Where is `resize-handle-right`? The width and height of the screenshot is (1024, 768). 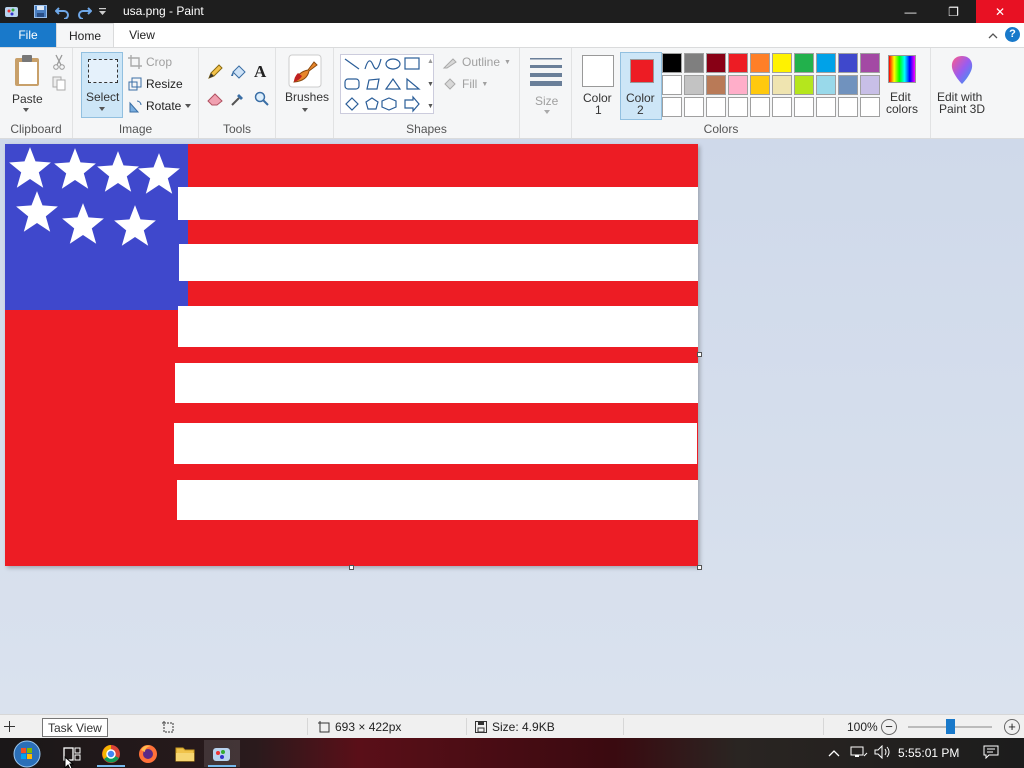 resize-handle-right is located at coordinates (699, 354).